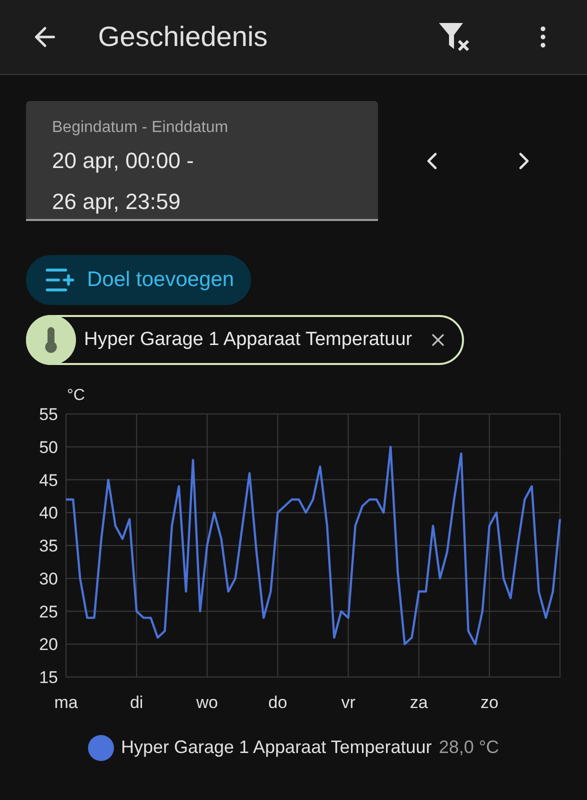 This screenshot has width=587, height=800. I want to click on chip-label: Hyper Garage 1 Apparaat Temperatuur, so click(248, 340).